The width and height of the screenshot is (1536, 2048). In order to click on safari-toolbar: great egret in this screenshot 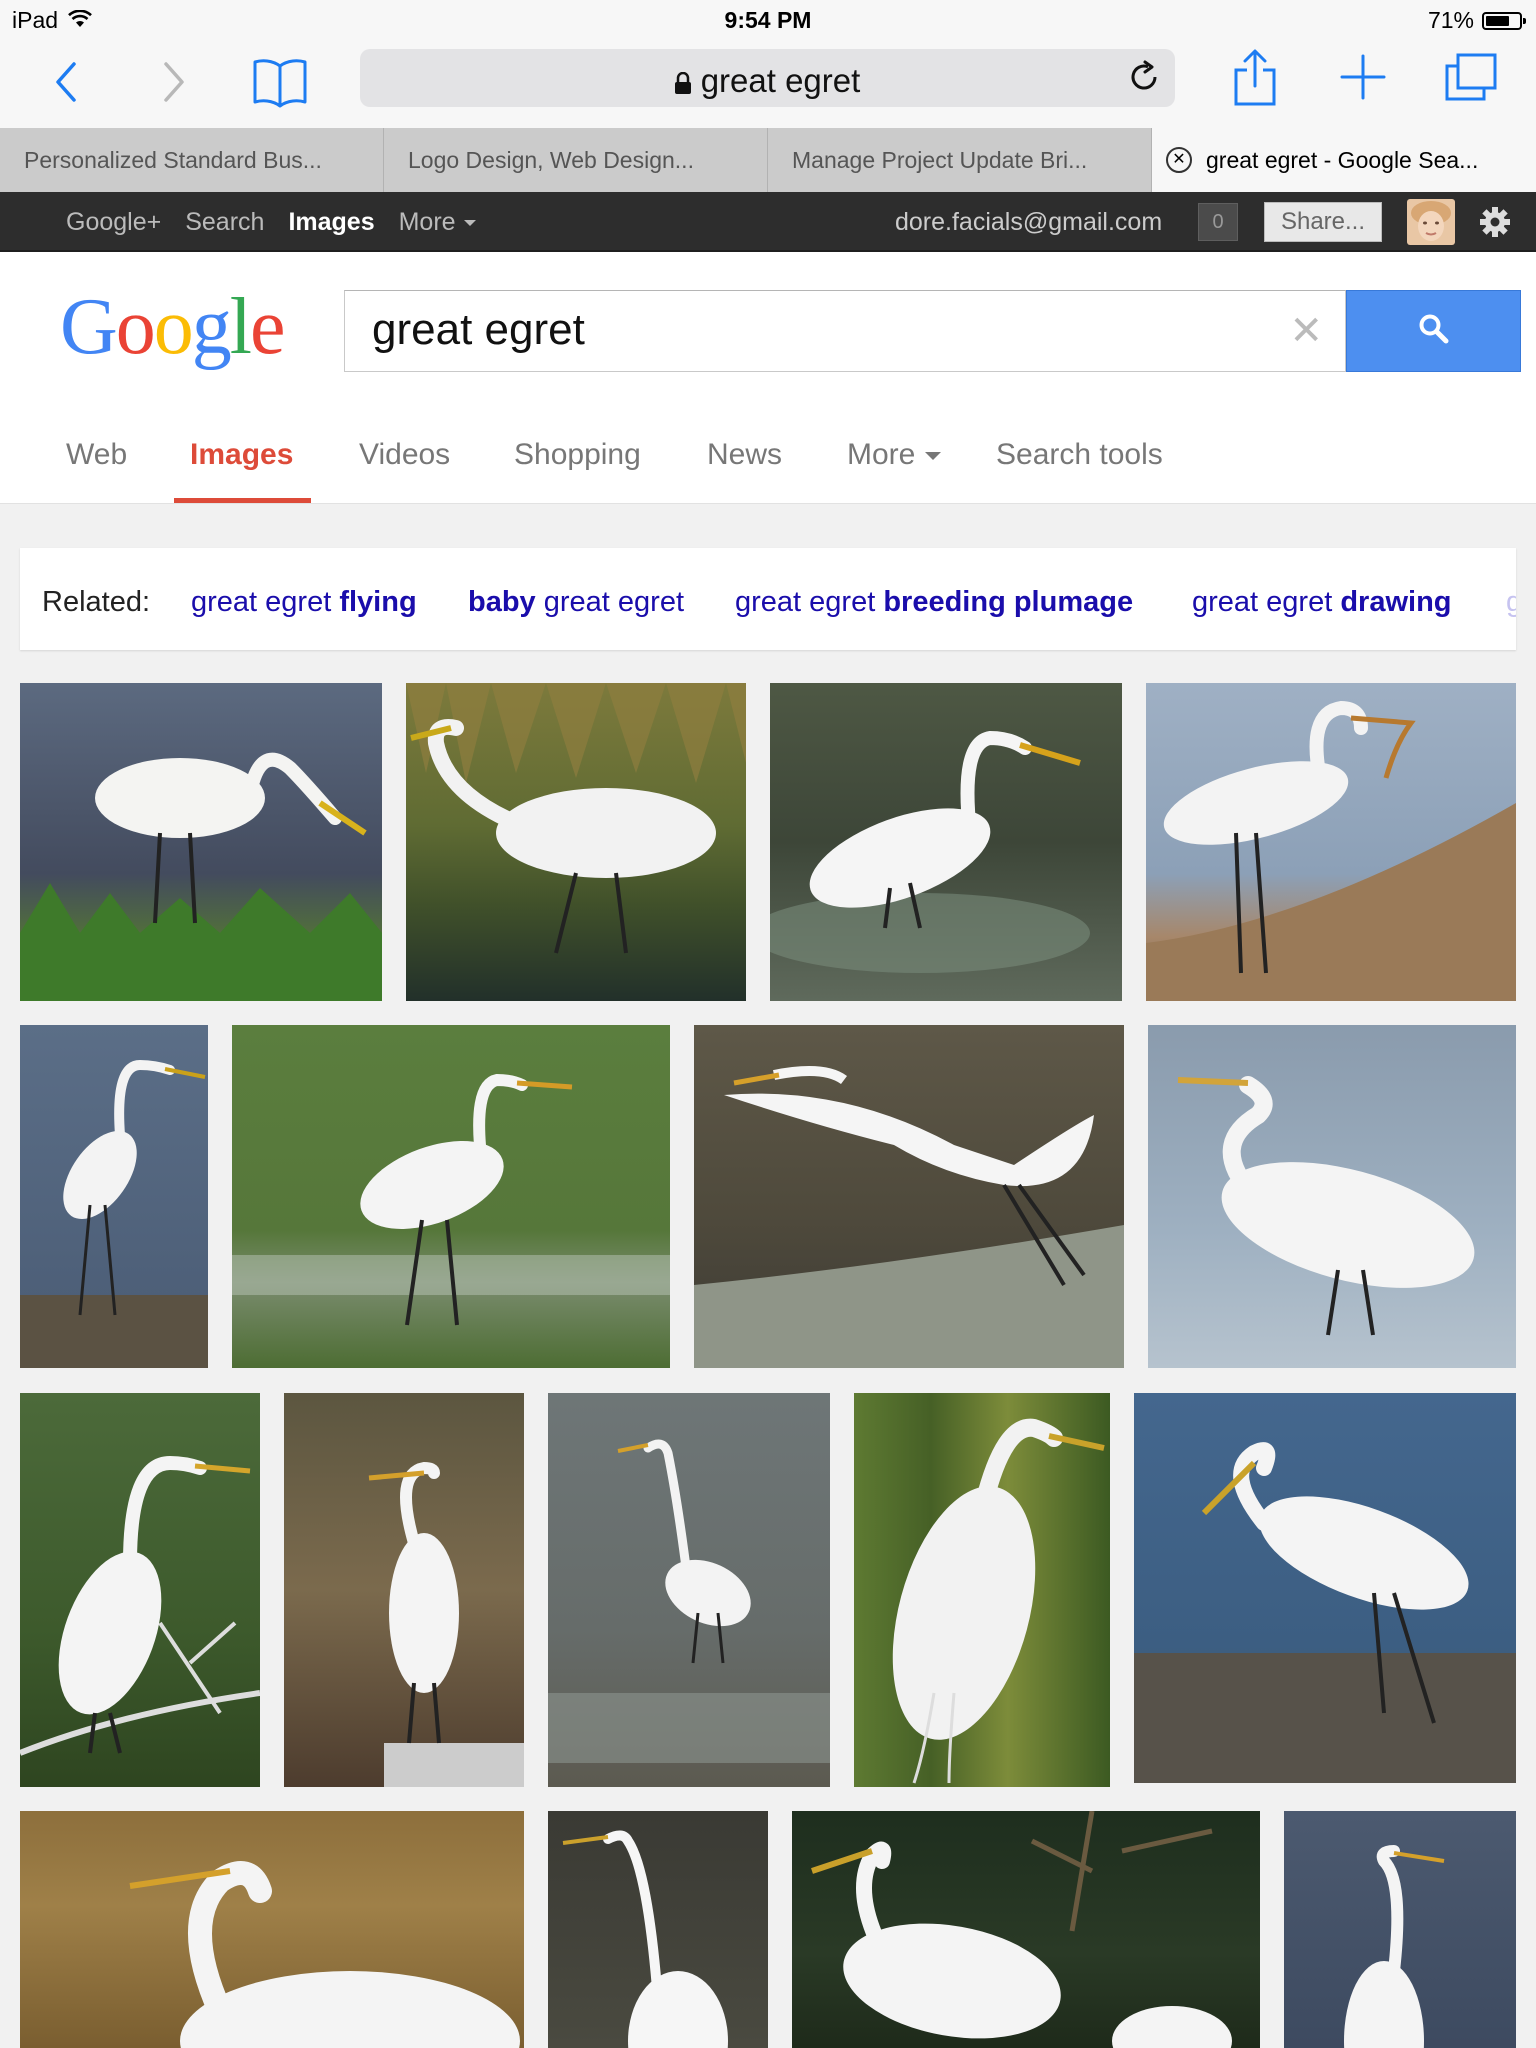, I will do `click(768, 85)`.